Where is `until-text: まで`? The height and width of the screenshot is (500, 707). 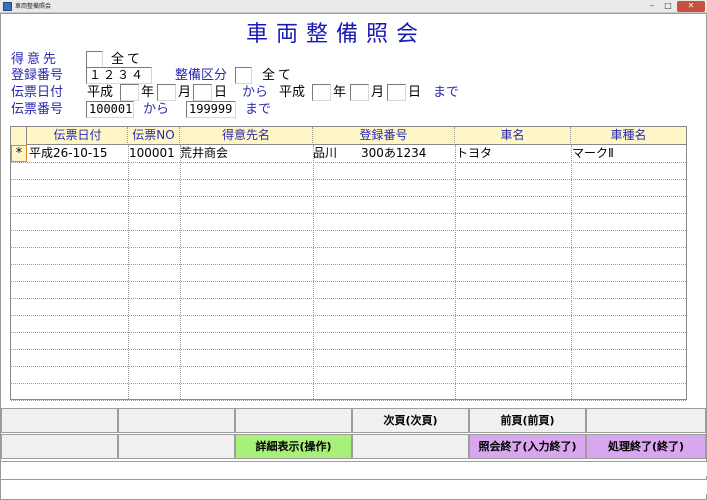
until-text: まで is located at coordinates (446, 92).